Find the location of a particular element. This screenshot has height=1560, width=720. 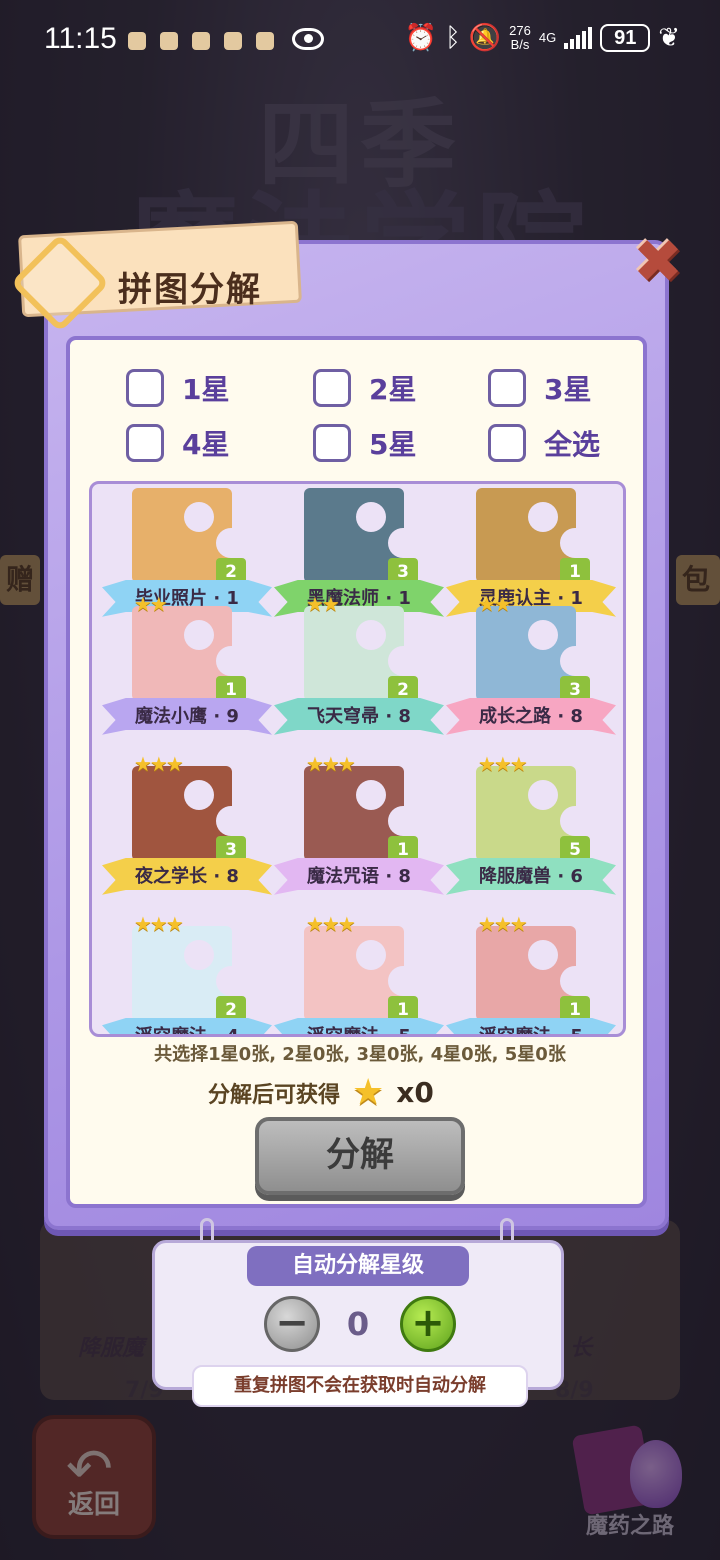

status-bar: 11:15 ⏰ ᛒ 🔕 276 B/s 4G 91 ❦ is located at coordinates (360, 40).